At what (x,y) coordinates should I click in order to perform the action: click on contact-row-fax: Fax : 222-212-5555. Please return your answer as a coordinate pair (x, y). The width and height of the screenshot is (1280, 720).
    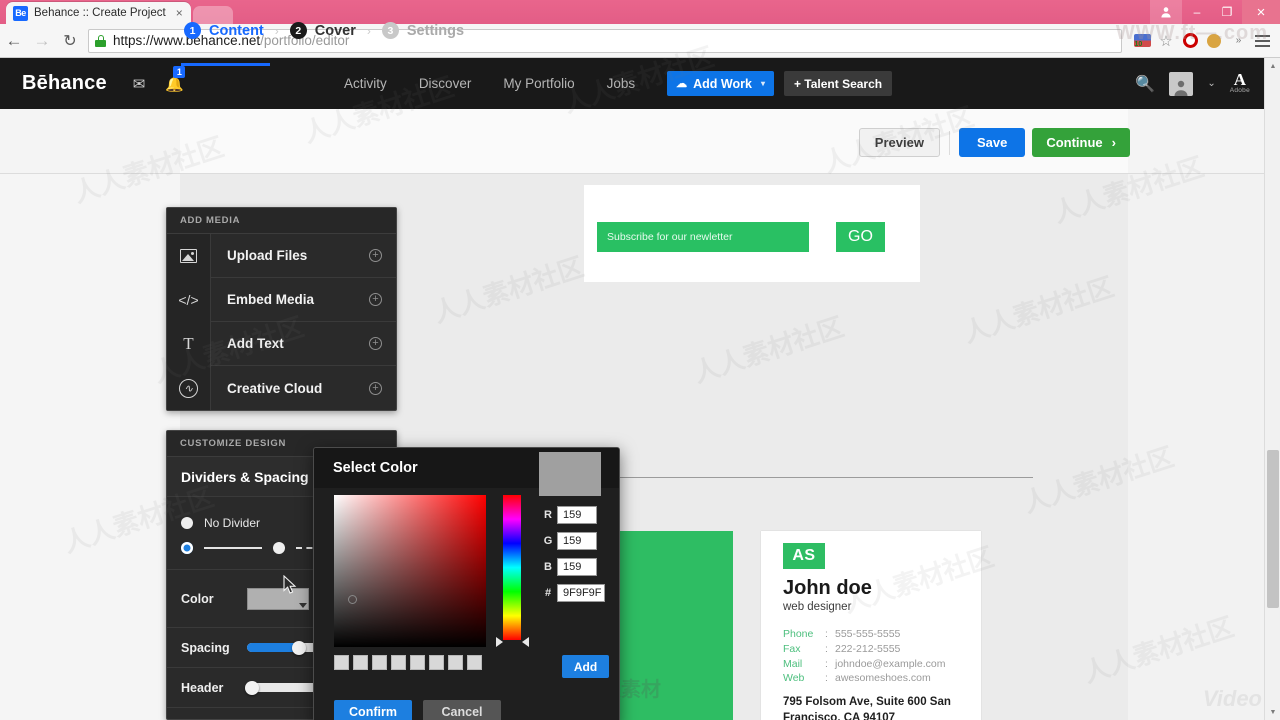
    Looking at the image, I should click on (864, 649).